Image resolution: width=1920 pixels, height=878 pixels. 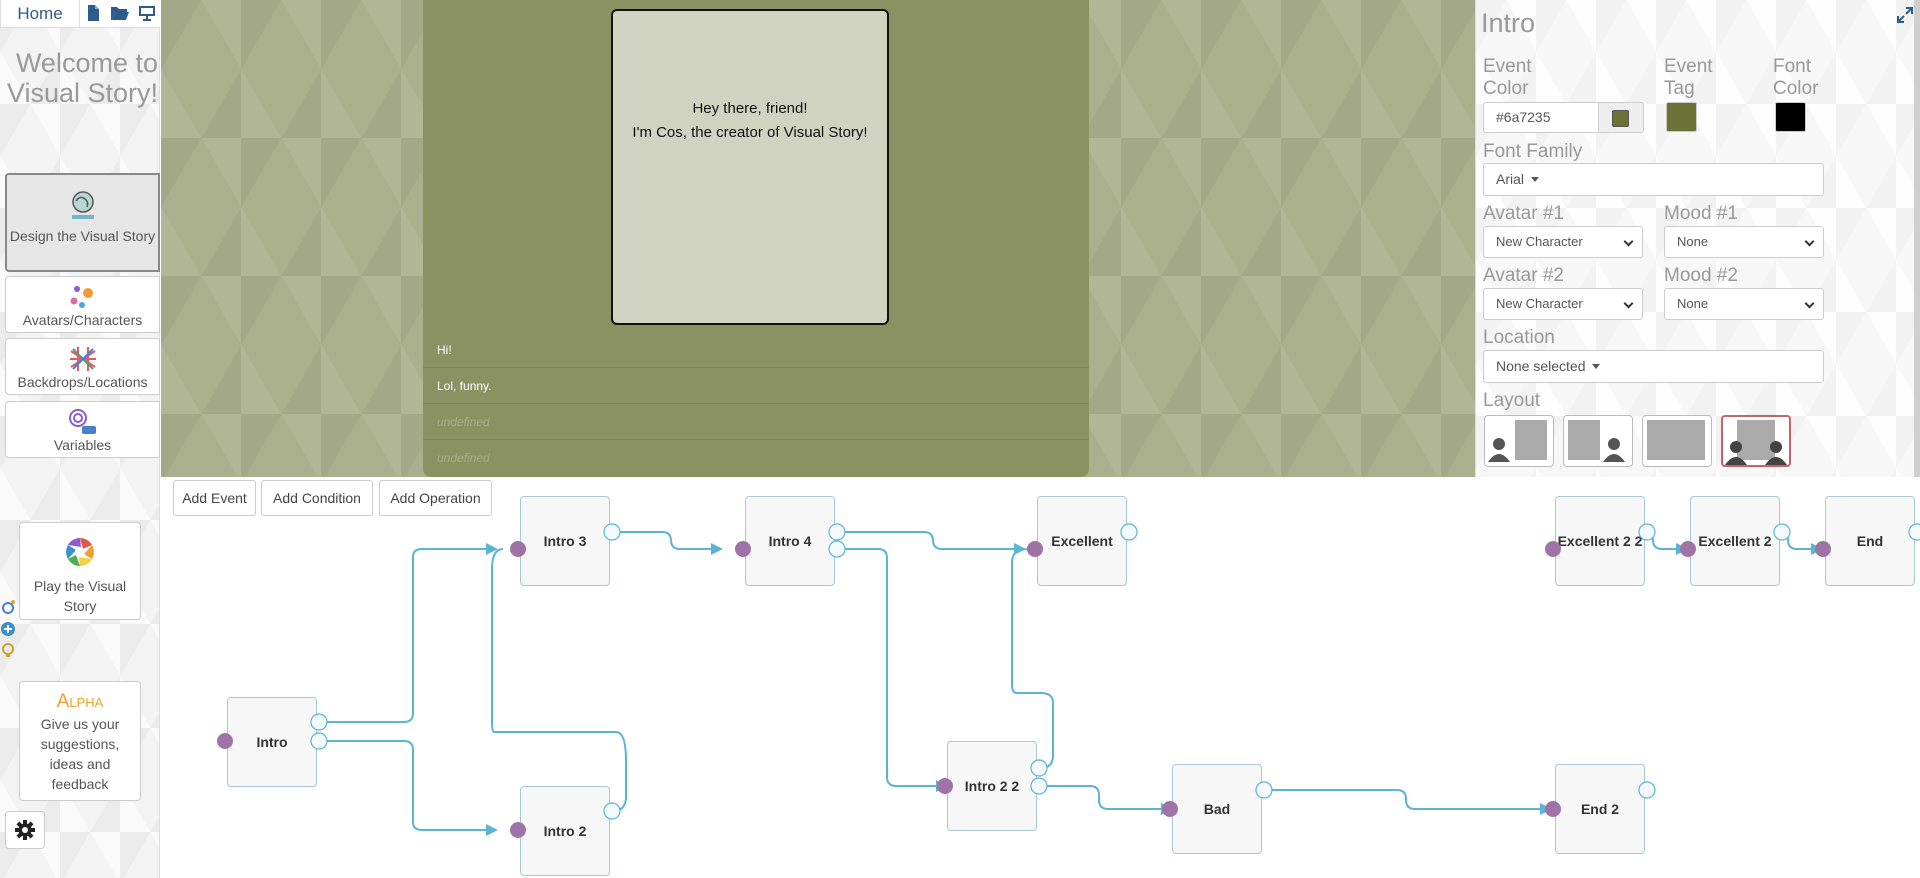 I want to click on nav-variables: Variables, so click(x=82, y=429).